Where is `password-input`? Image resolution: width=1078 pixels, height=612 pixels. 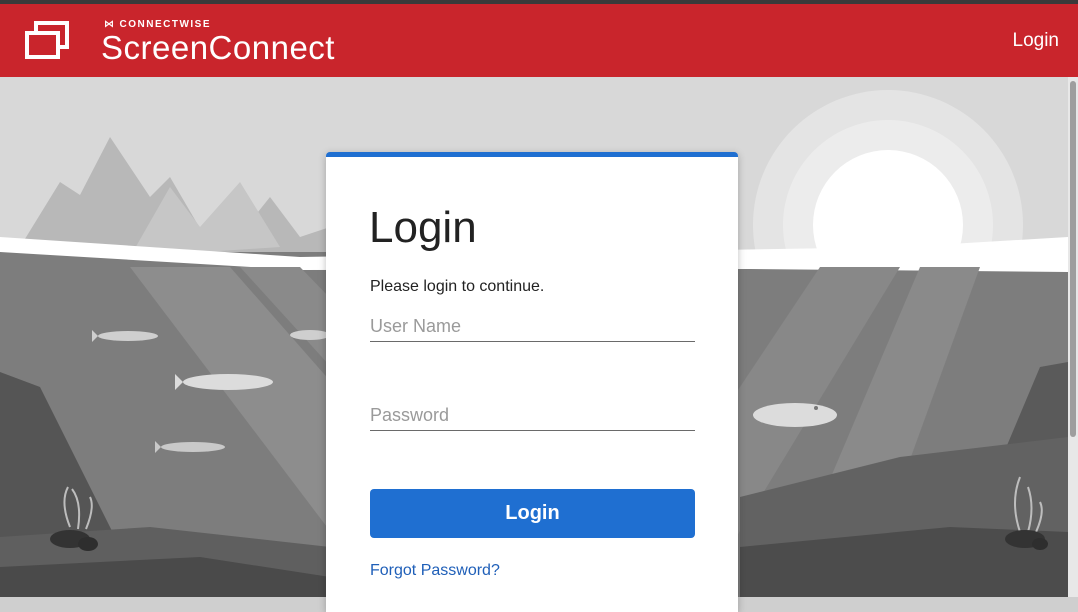
password-input is located at coordinates (532, 416).